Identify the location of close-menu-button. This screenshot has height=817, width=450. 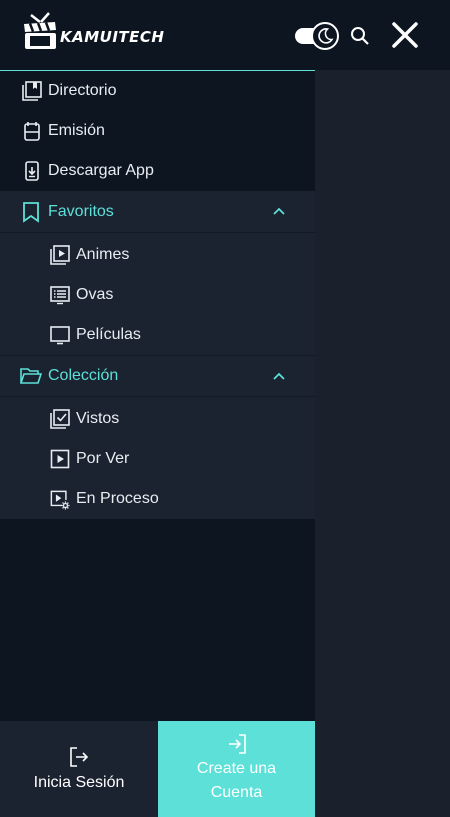
(405, 35).